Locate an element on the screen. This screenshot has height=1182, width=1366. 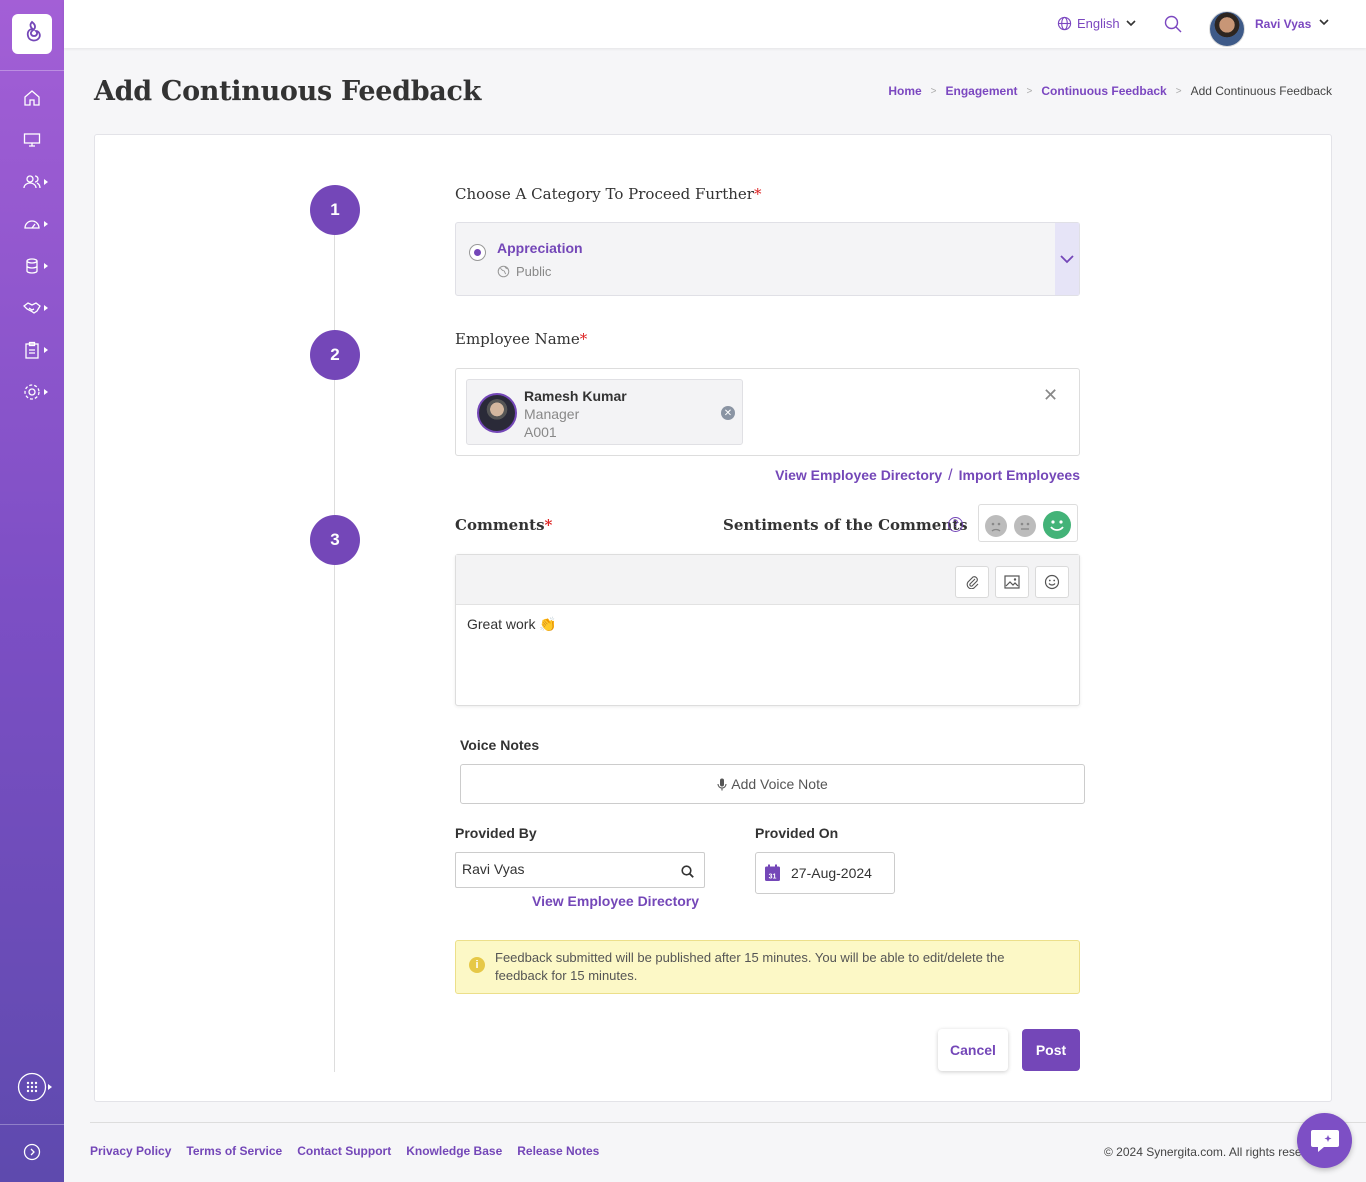
sidebar-expand-button is located at coordinates (32, 1152).